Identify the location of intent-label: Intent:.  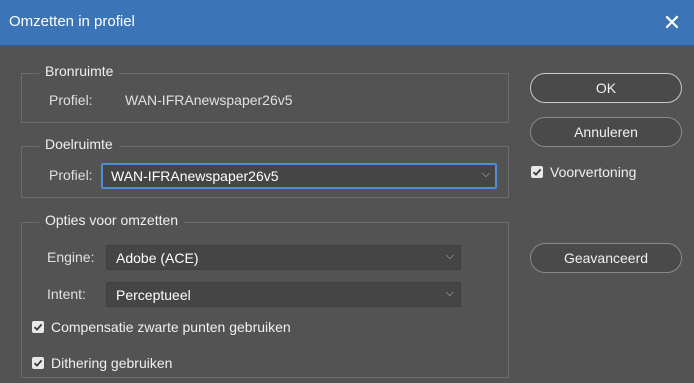
(66, 294).